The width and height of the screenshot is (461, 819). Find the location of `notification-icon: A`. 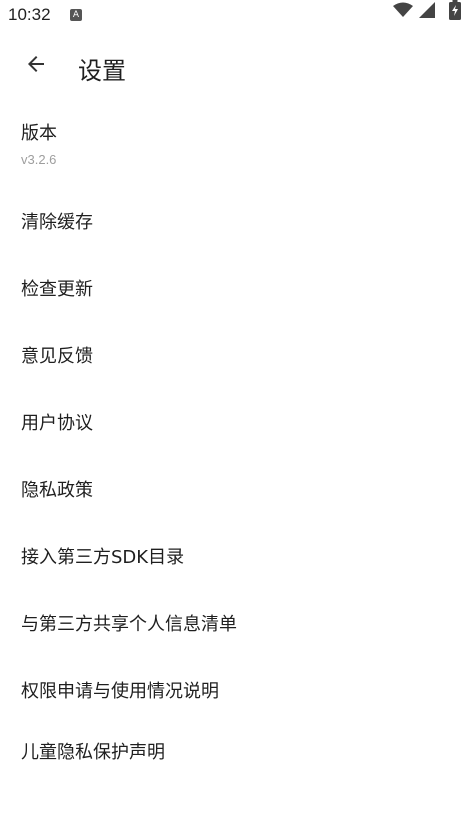

notification-icon: A is located at coordinates (76, 15).